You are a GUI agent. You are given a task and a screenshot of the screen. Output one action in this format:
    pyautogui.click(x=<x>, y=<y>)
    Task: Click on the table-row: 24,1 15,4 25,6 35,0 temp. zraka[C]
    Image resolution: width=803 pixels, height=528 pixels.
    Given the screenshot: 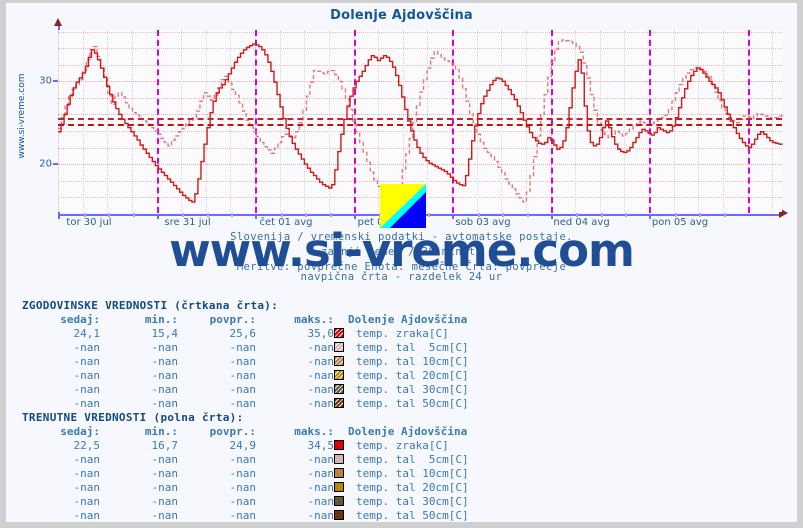 What is the action you would take?
    pyautogui.click(x=245, y=334)
    